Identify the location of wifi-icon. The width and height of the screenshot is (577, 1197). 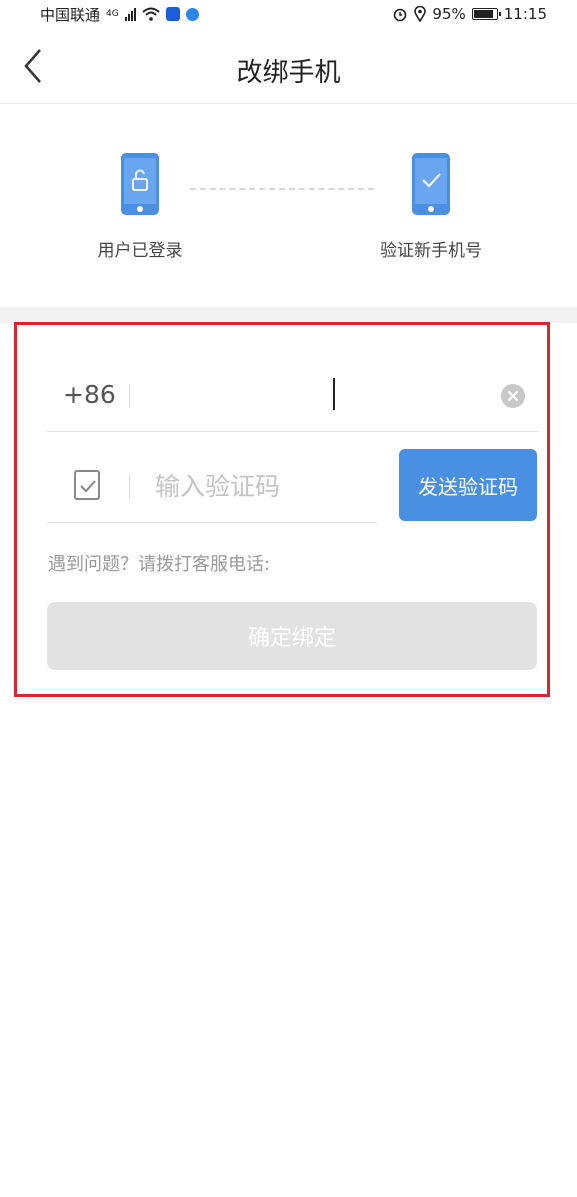
(151, 14).